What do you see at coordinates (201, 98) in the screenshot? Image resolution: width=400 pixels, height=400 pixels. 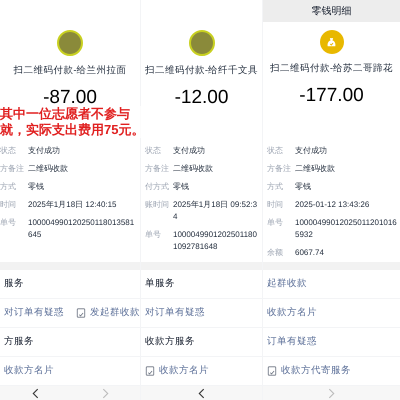 I see `payment-amount: -12.00` at bounding box center [201, 98].